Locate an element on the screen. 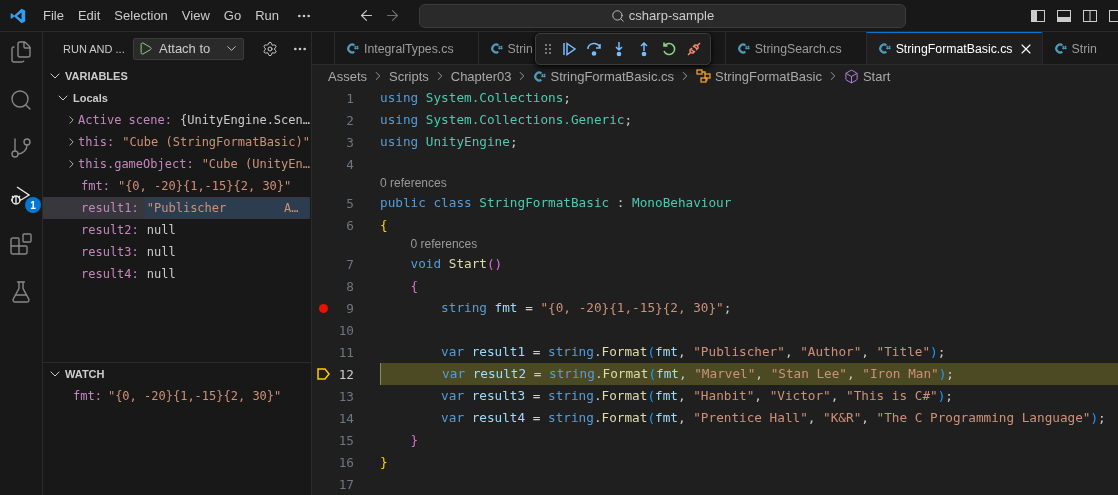 The width and height of the screenshot is (1118, 495). breadcrumb-item: Assets is located at coordinates (347, 76).